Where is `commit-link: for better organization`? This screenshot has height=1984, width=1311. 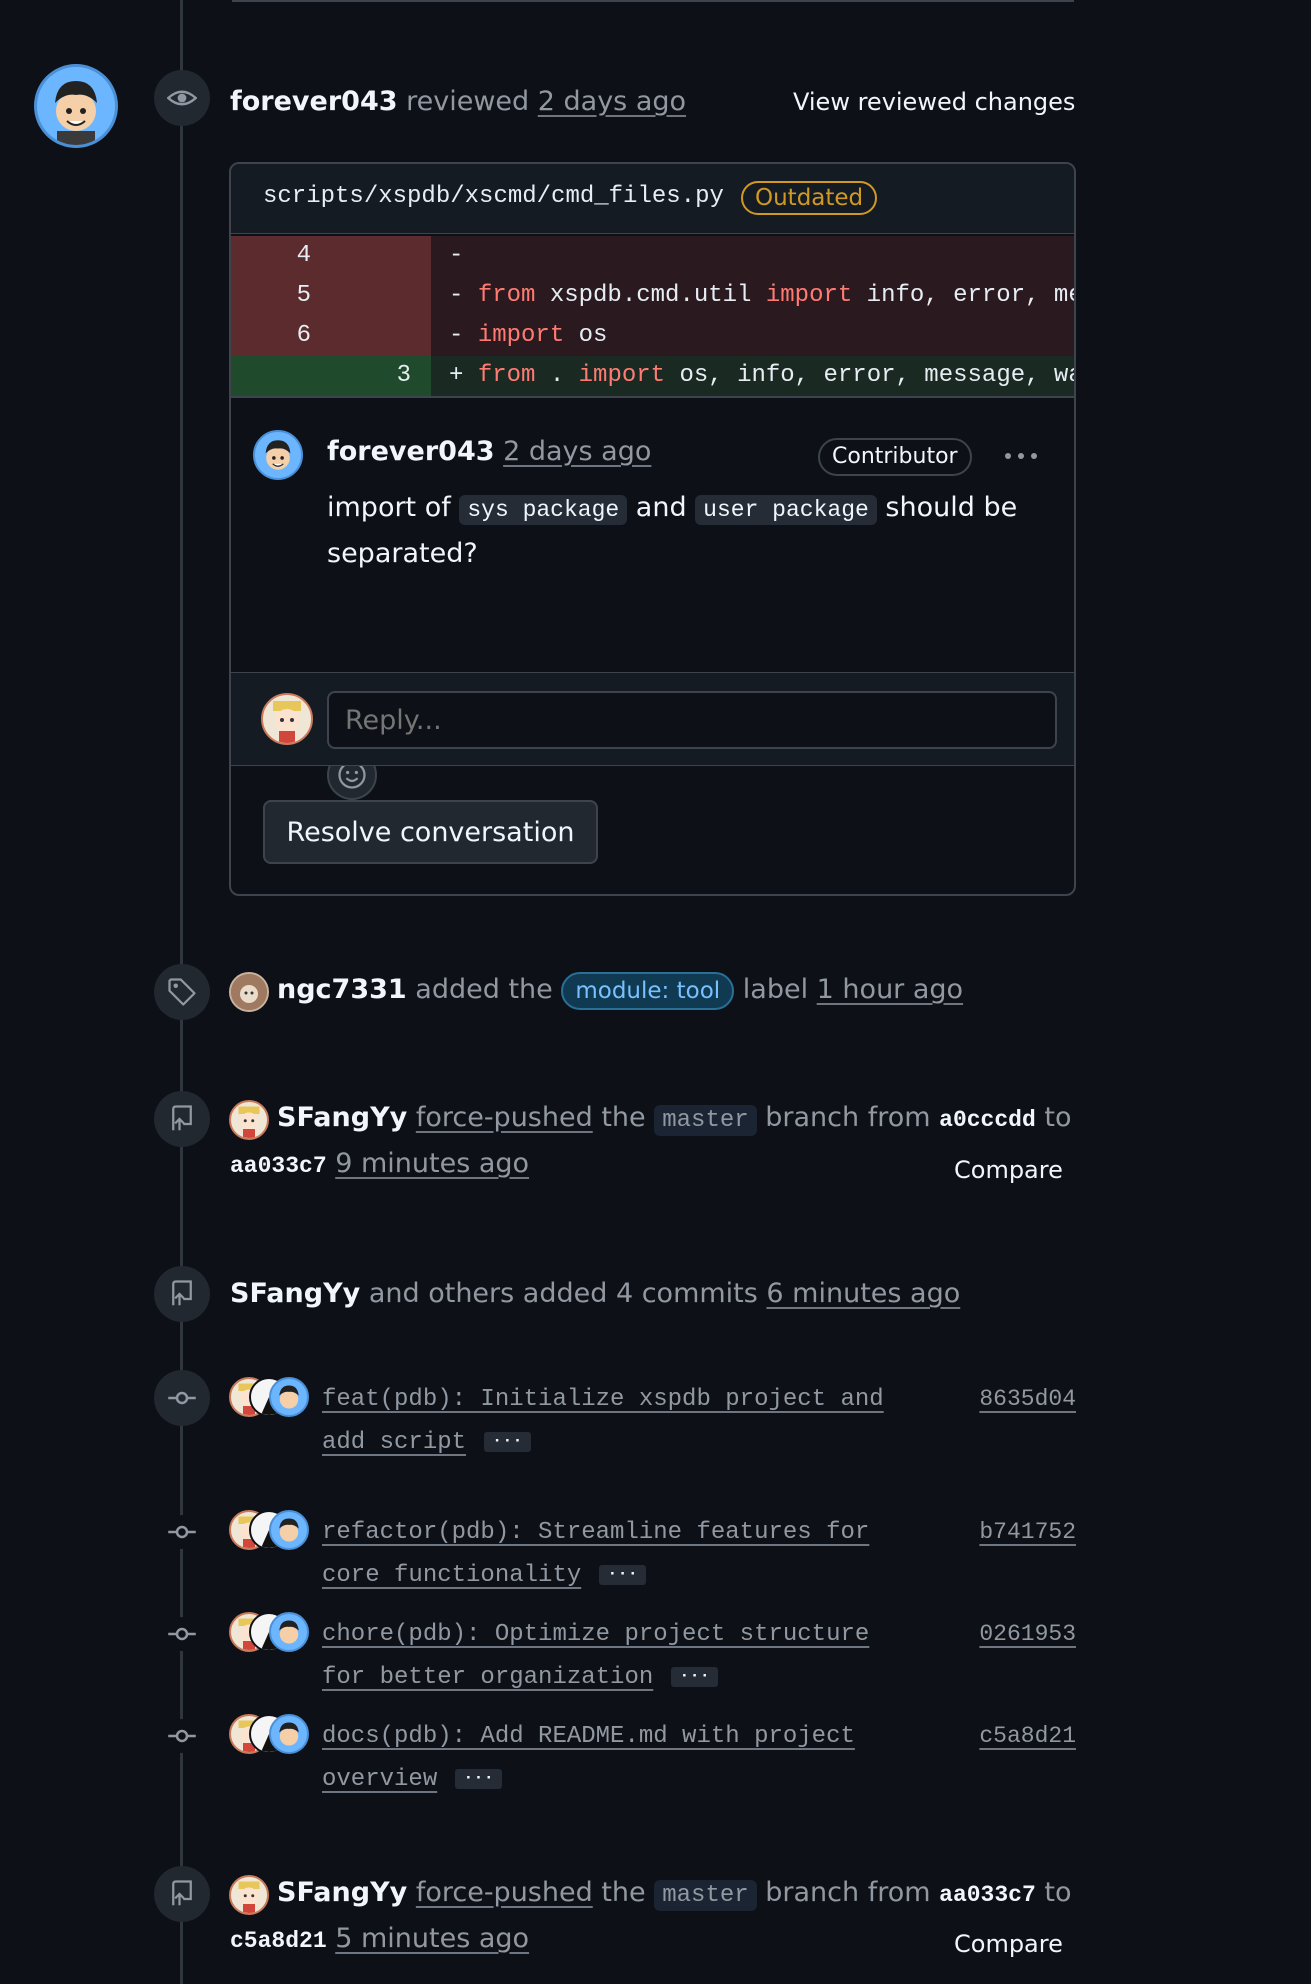 commit-link: for better organization is located at coordinates (487, 1677).